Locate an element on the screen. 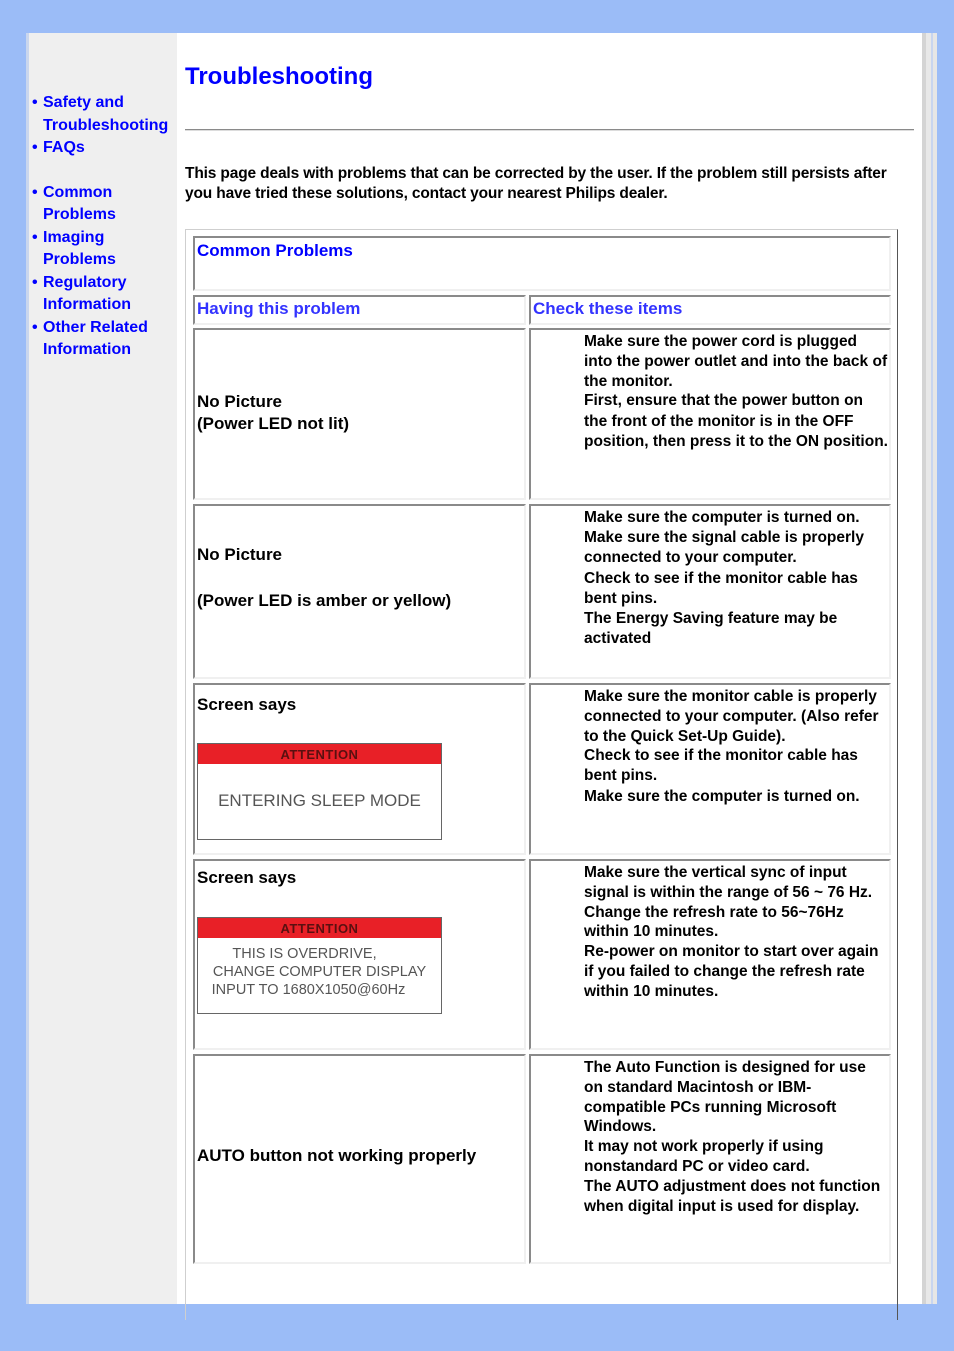 The height and width of the screenshot is (1351, 954). table-heading-text: Common Problems is located at coordinates (275, 250).